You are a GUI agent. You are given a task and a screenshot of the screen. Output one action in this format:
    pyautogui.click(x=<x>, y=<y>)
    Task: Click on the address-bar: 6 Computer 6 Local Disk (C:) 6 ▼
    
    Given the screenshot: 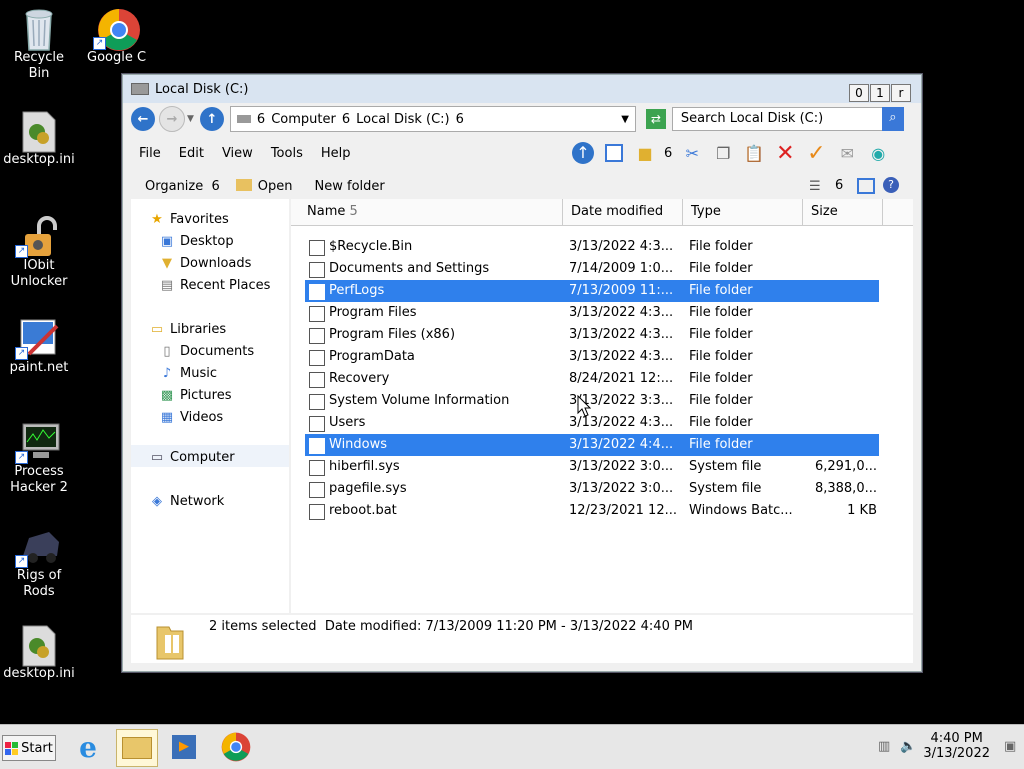 What is the action you would take?
    pyautogui.click(x=432, y=119)
    